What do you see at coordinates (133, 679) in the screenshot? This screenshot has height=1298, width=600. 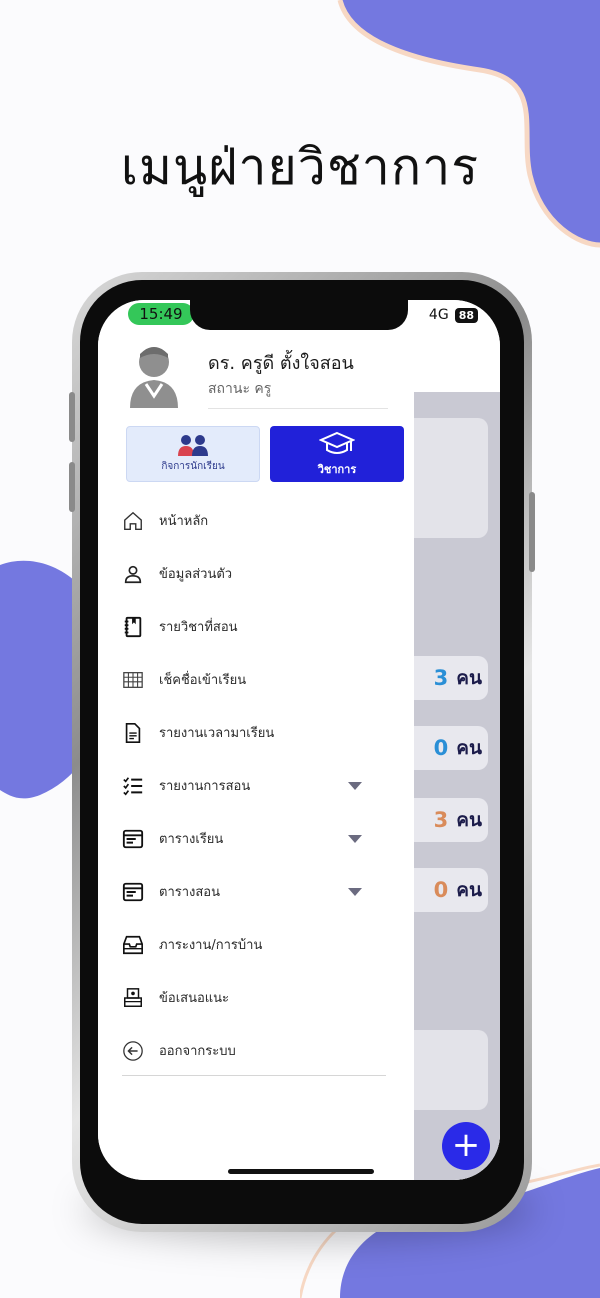 I see `table-grid-icon` at bounding box center [133, 679].